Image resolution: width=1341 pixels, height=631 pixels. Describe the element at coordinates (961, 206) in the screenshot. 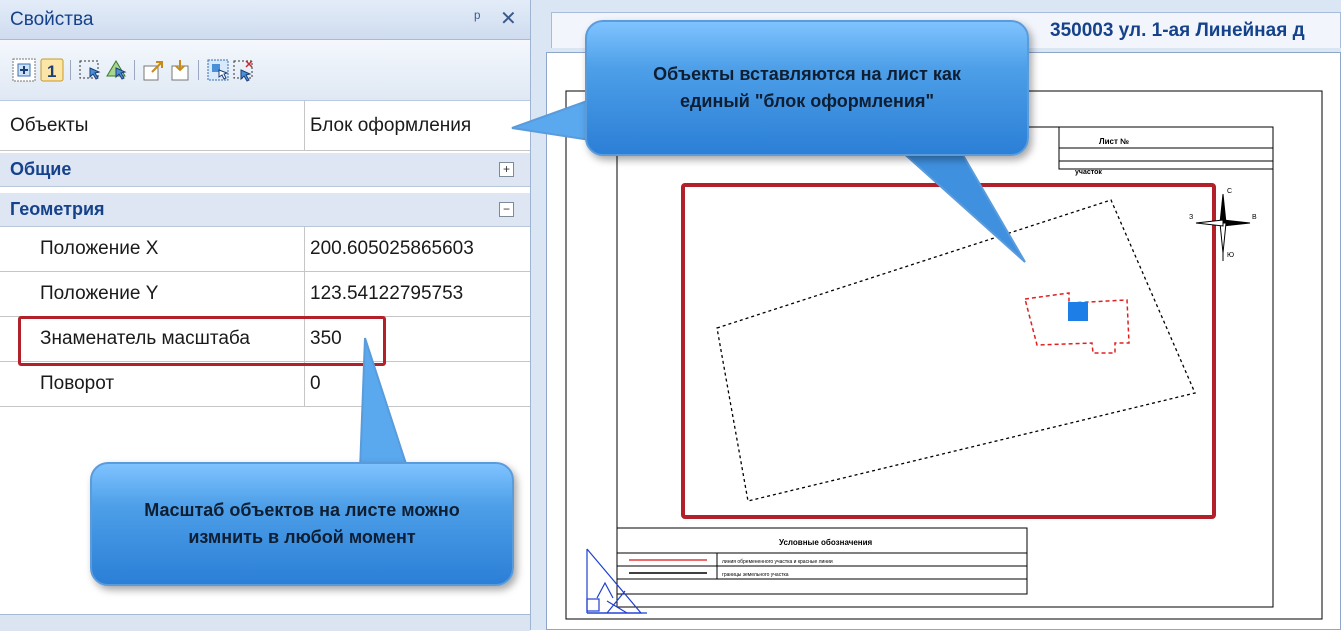

I see `callout-pointer-down` at that location.